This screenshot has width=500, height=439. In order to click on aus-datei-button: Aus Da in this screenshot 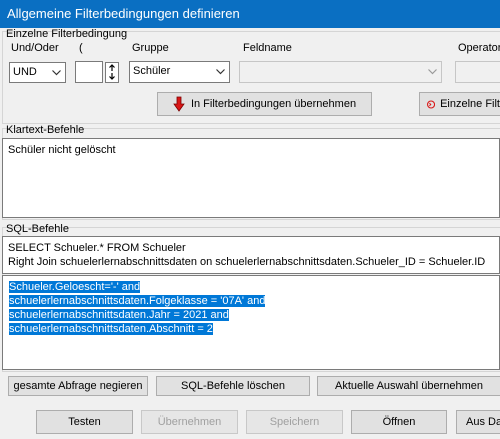, I will do `click(478, 422)`.